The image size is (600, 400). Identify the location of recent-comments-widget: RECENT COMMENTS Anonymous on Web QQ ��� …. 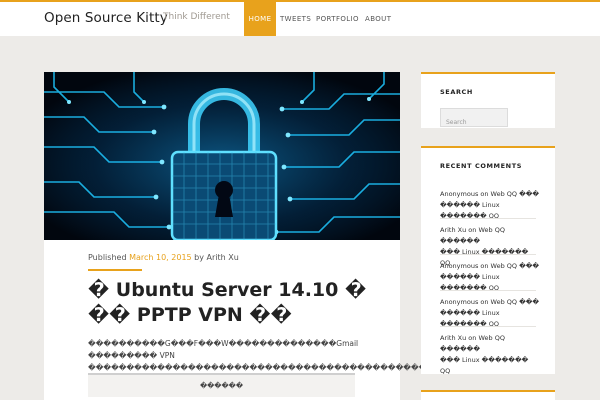
(488, 261).